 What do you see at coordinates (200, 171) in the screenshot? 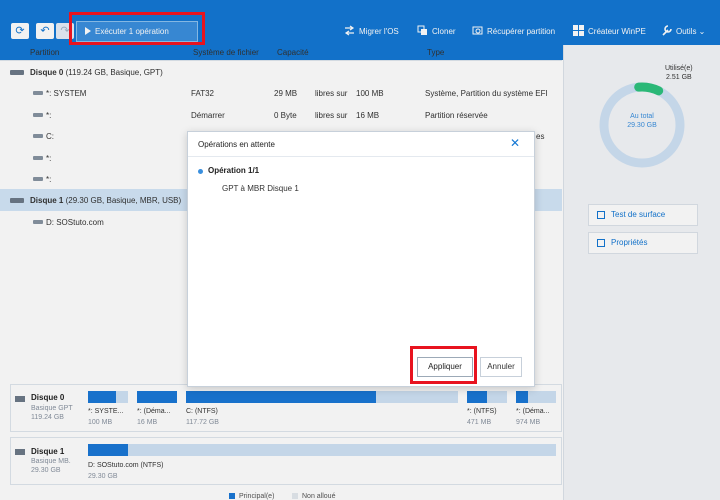
I see `operation-bullet-icon` at bounding box center [200, 171].